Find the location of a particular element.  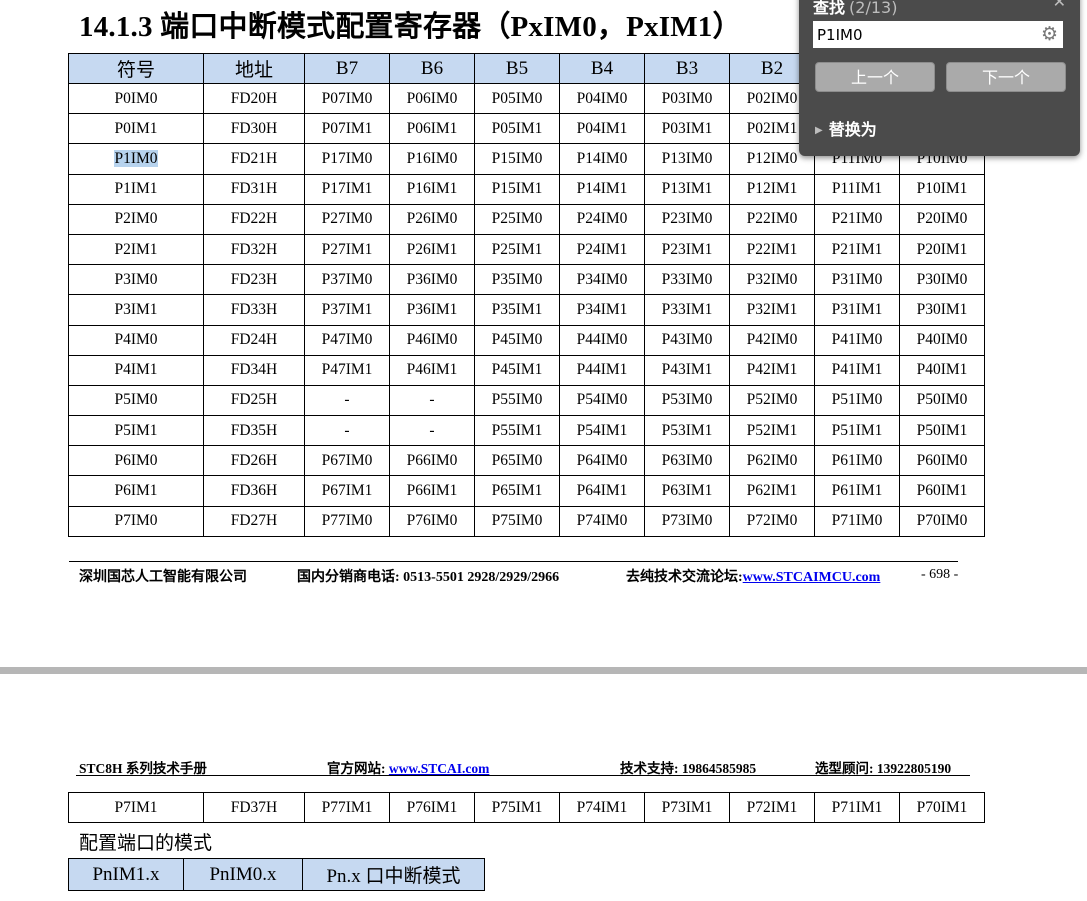

bit-cell: P63IM1 is located at coordinates (687, 491).